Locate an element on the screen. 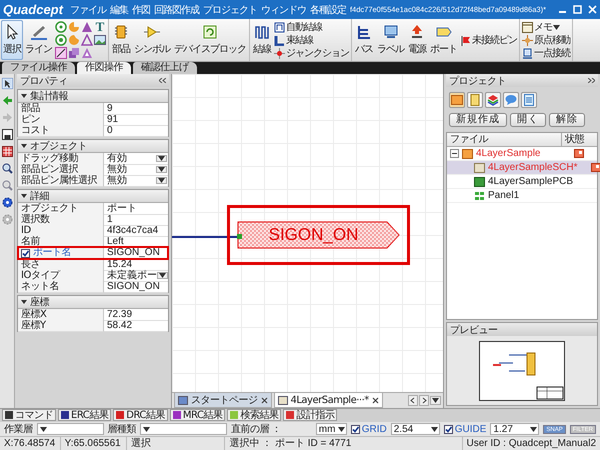  dropdown: 有効 is located at coordinates (136, 159).